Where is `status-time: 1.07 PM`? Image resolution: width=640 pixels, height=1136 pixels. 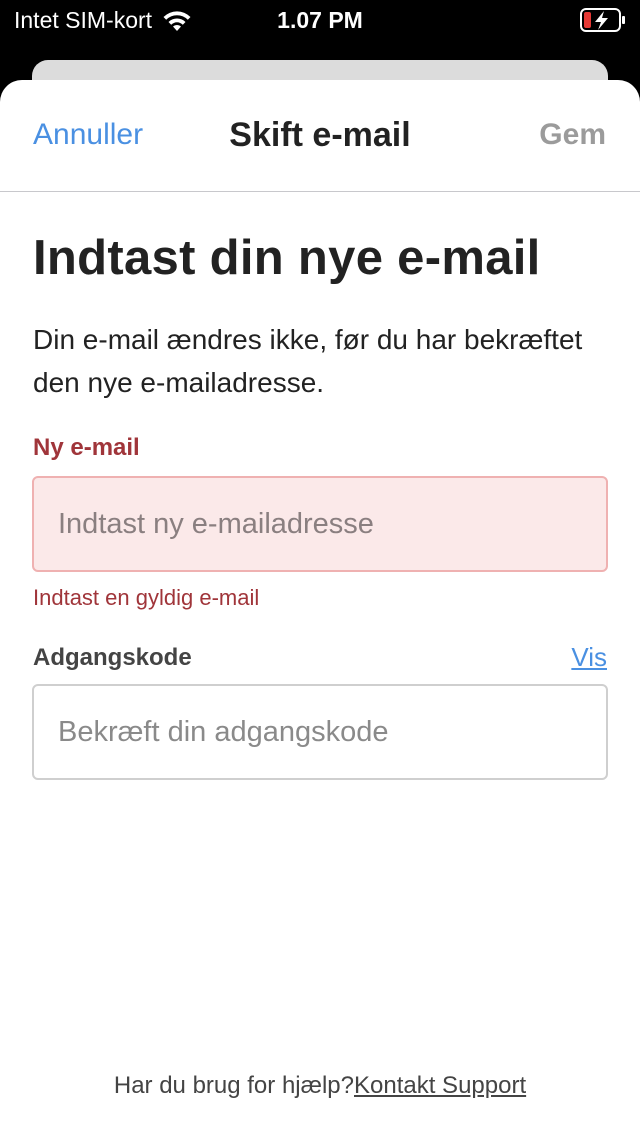
status-time: 1.07 PM is located at coordinates (320, 20).